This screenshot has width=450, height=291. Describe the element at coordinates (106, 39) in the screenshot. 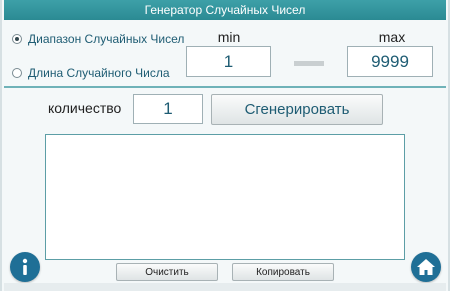

I see `radio-label-range: Диапазон Случайных Чисел` at that location.